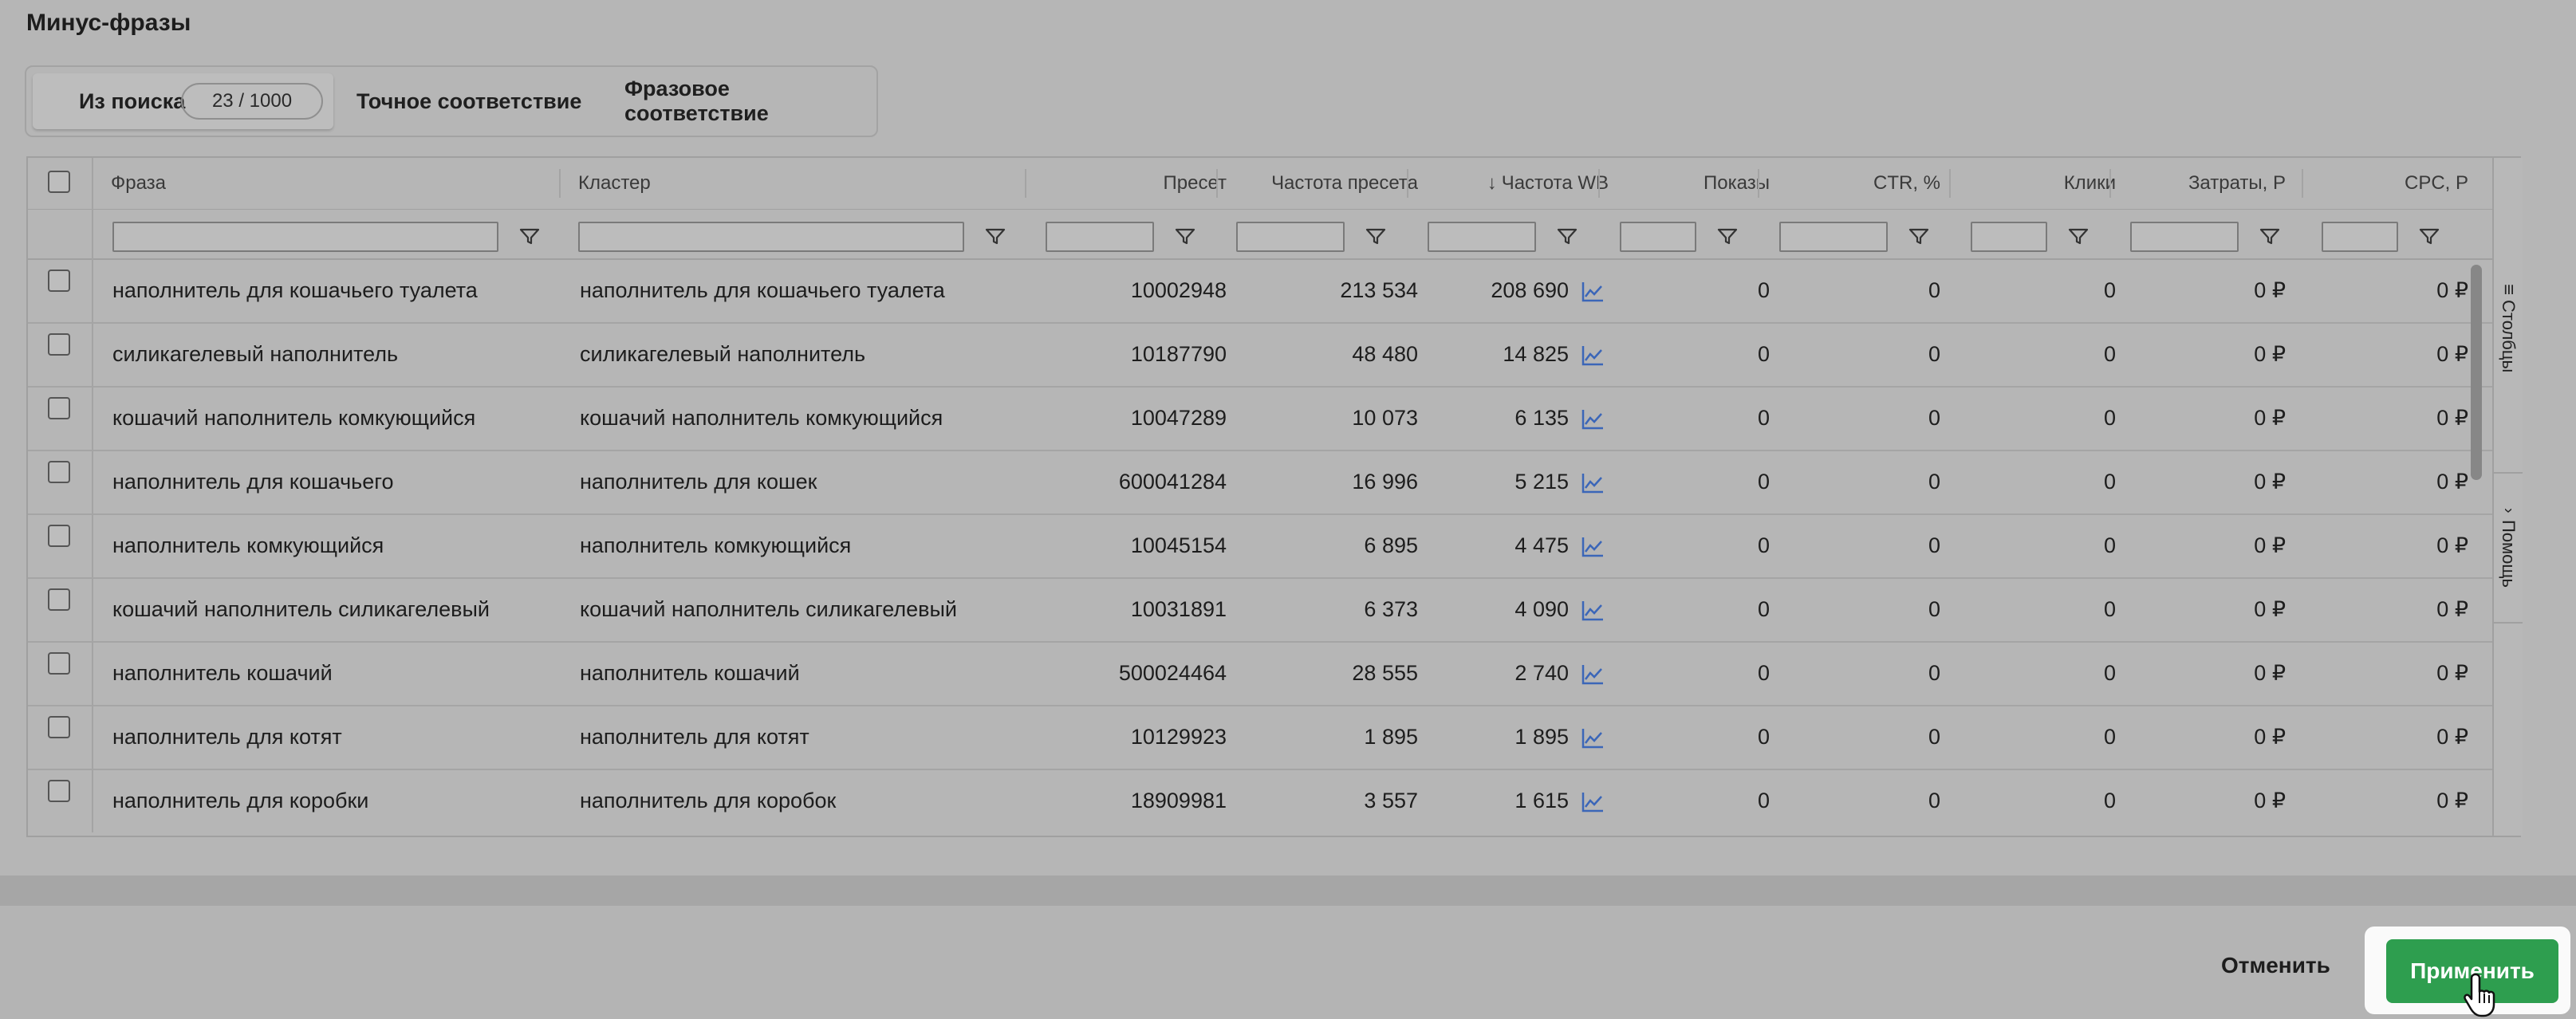  What do you see at coordinates (2184, 237) in the screenshot?
I see `filter-input-costs` at bounding box center [2184, 237].